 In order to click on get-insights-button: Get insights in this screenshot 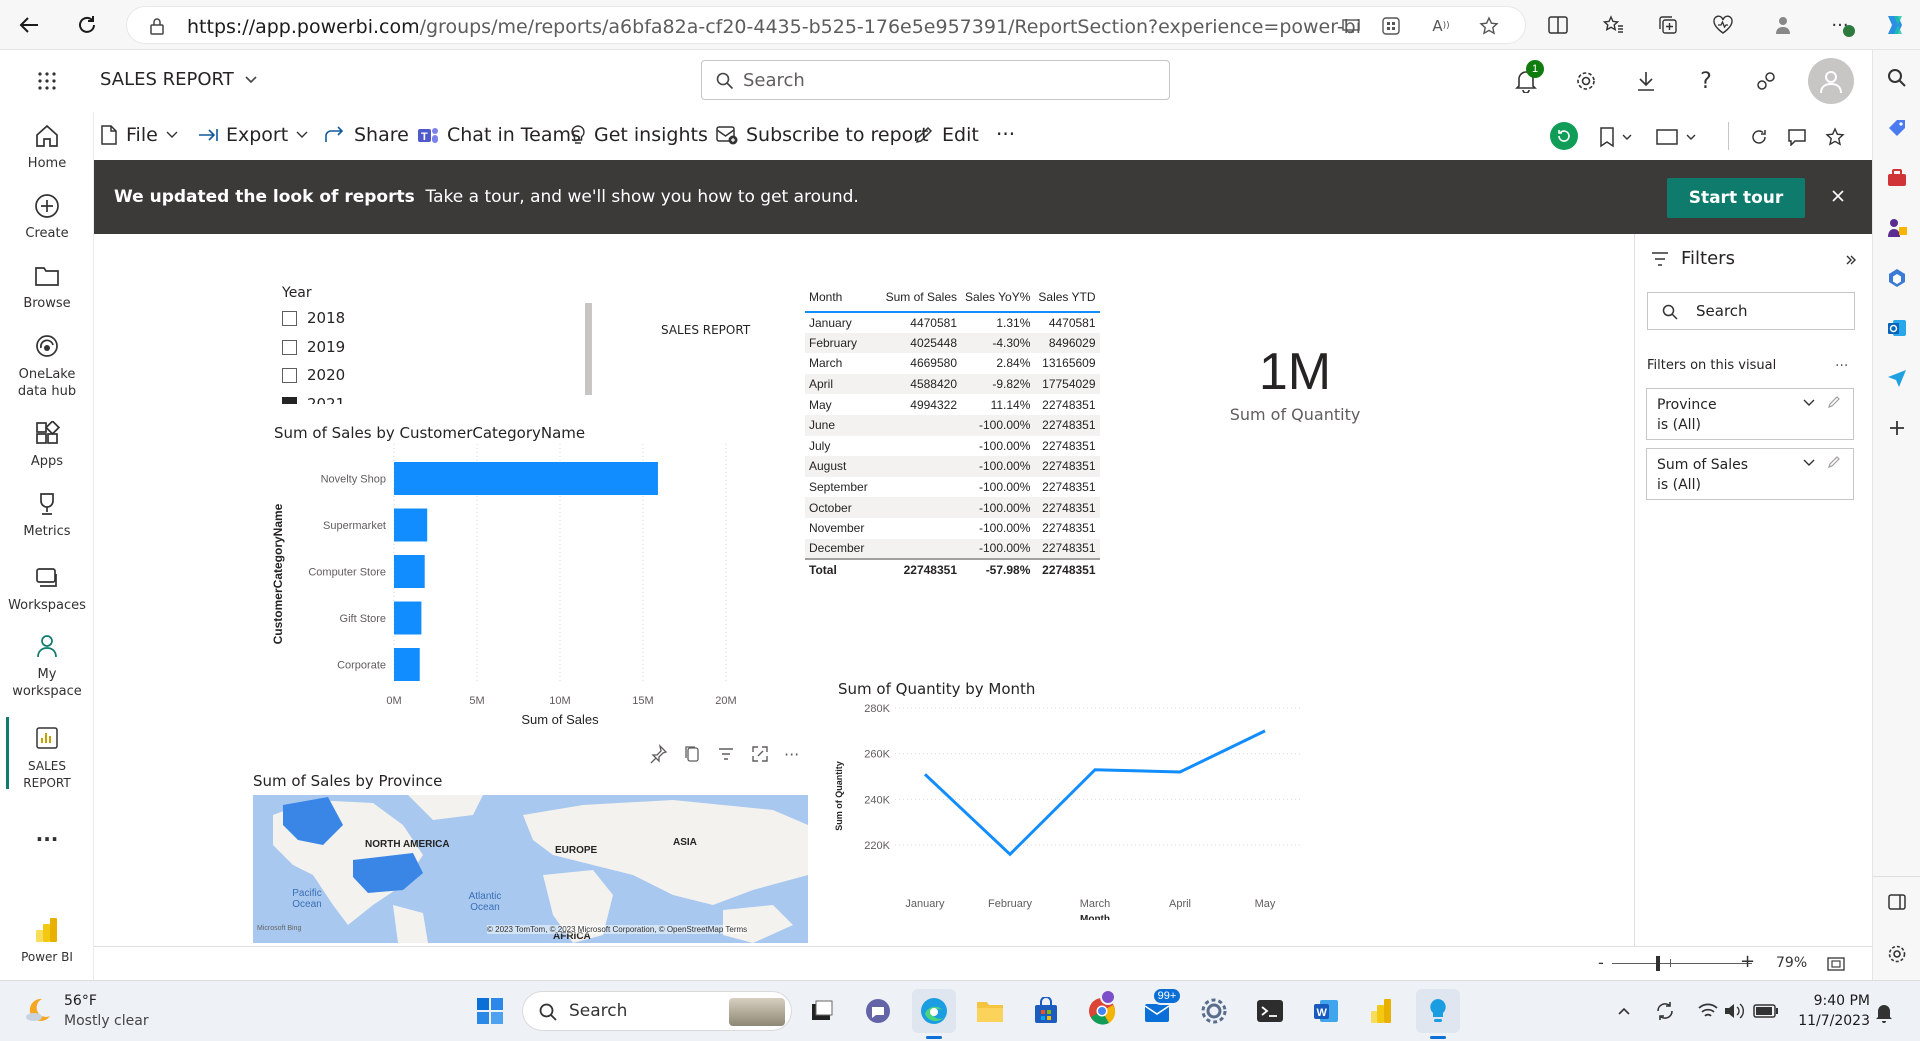, I will do `click(639, 135)`.